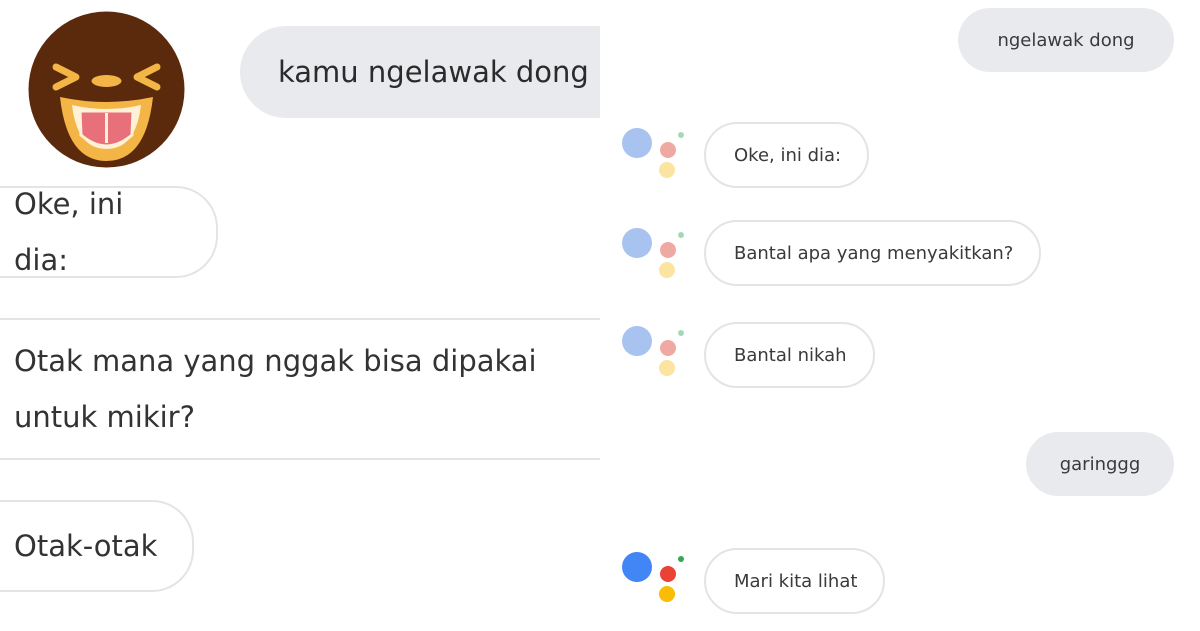  I want to click on user-message-bubble: kamu ngelawak dong, so click(420, 72).